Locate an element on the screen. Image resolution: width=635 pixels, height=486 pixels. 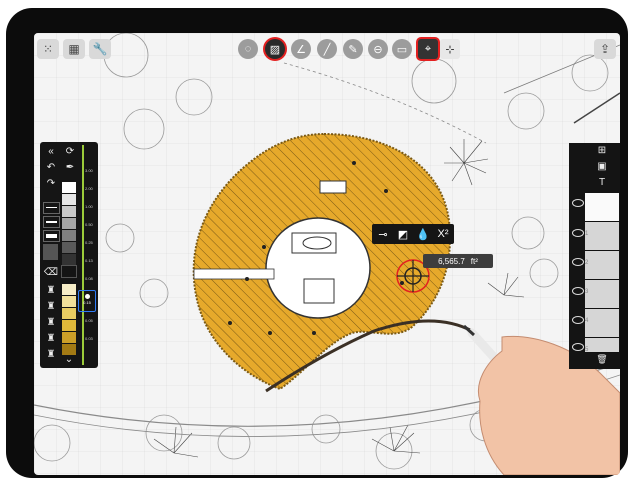
text-layer-button: T is located at coordinates (602, 184).